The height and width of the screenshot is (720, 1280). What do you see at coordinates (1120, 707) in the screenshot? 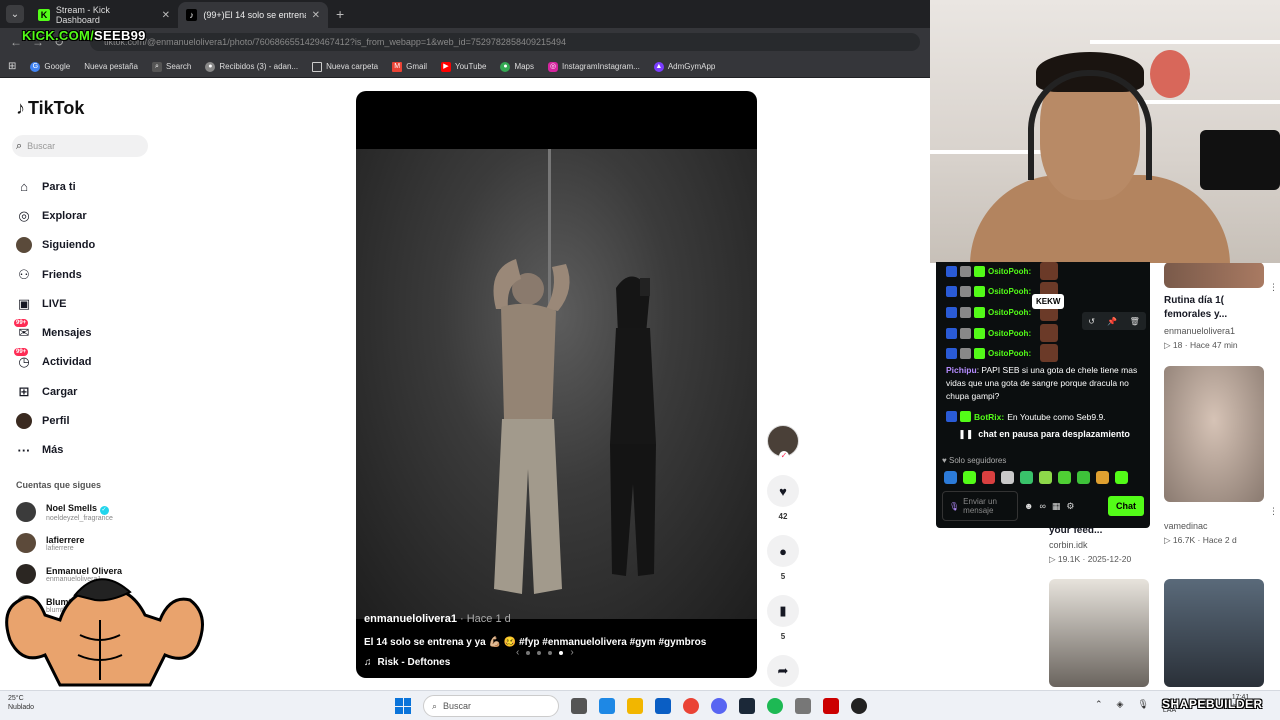
I see `network-icon: ◈` at bounding box center [1120, 707].